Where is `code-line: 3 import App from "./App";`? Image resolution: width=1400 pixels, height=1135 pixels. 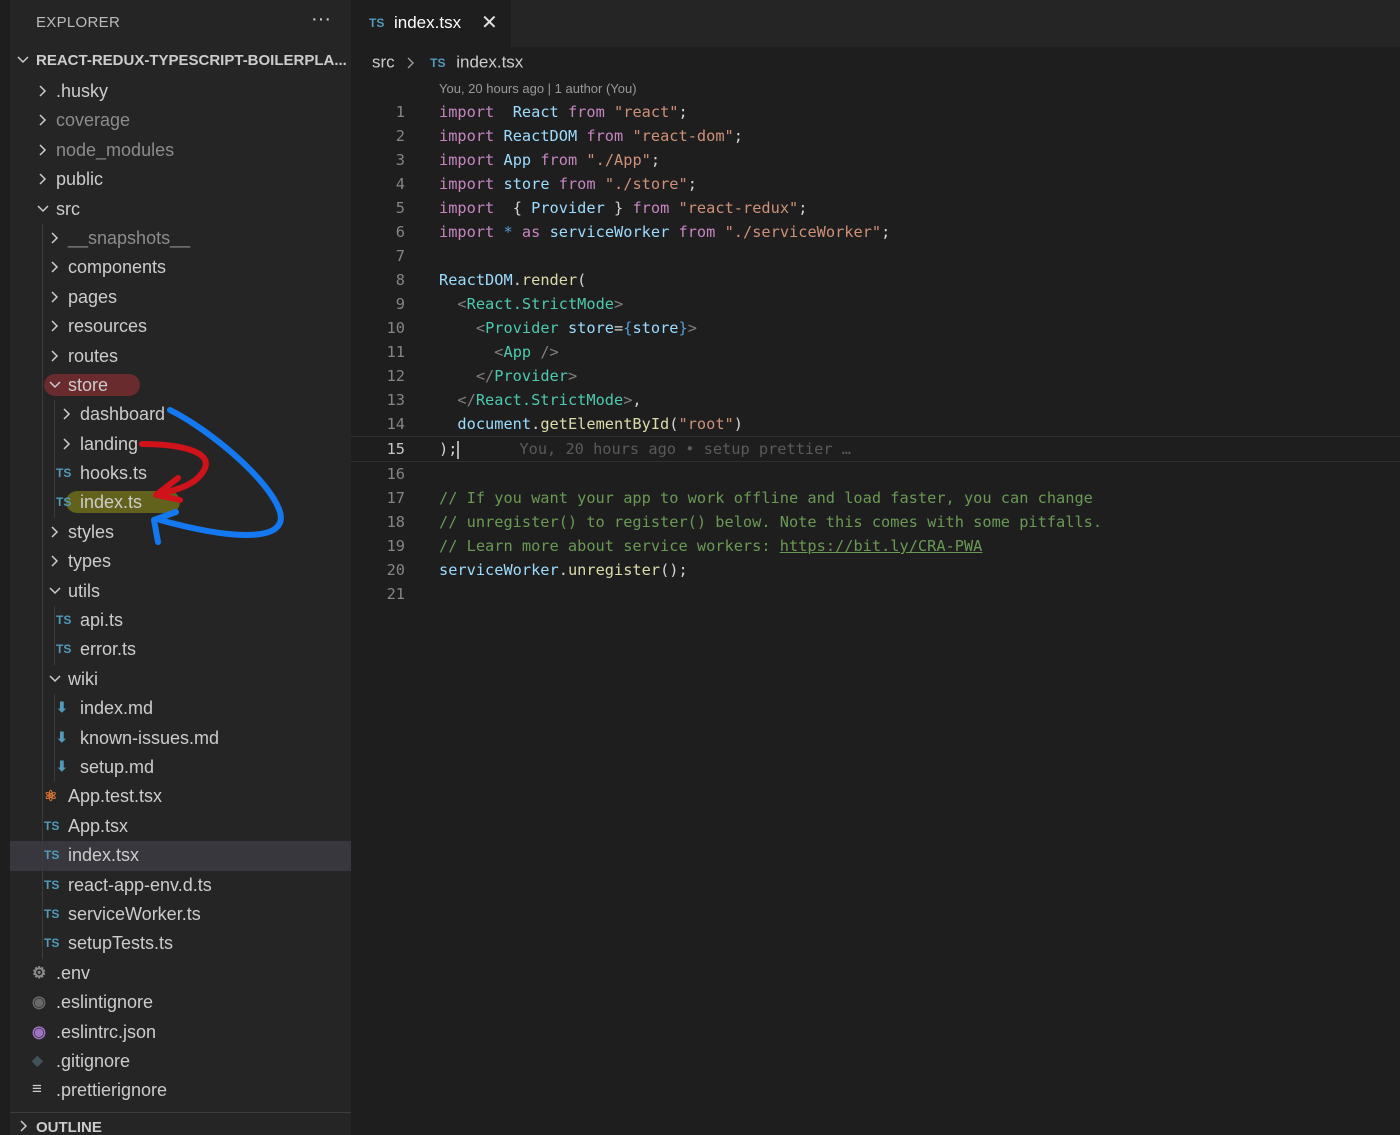 code-line: 3 import App from "./App"; is located at coordinates (875, 160).